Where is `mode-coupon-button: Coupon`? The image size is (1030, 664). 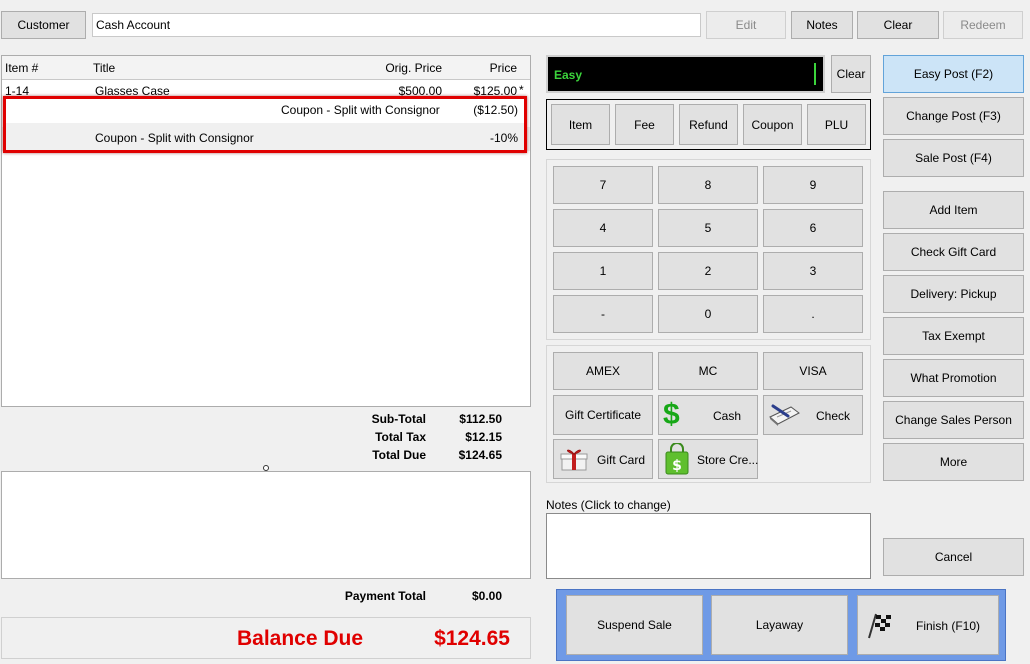
mode-coupon-button: Coupon is located at coordinates (772, 124).